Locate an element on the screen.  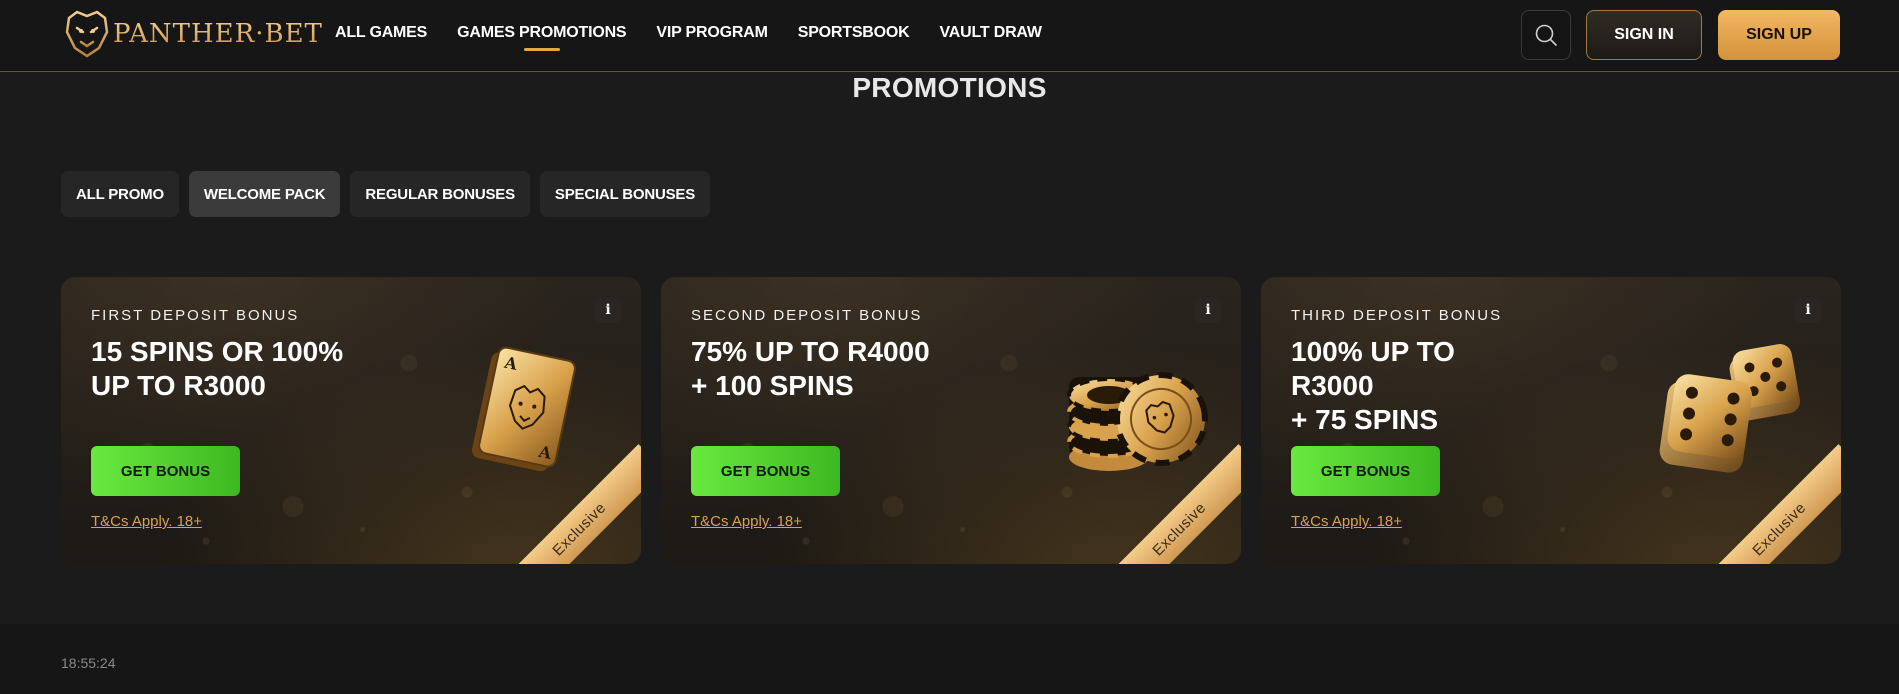
sign-up-button: SIGN UP is located at coordinates (1779, 35).